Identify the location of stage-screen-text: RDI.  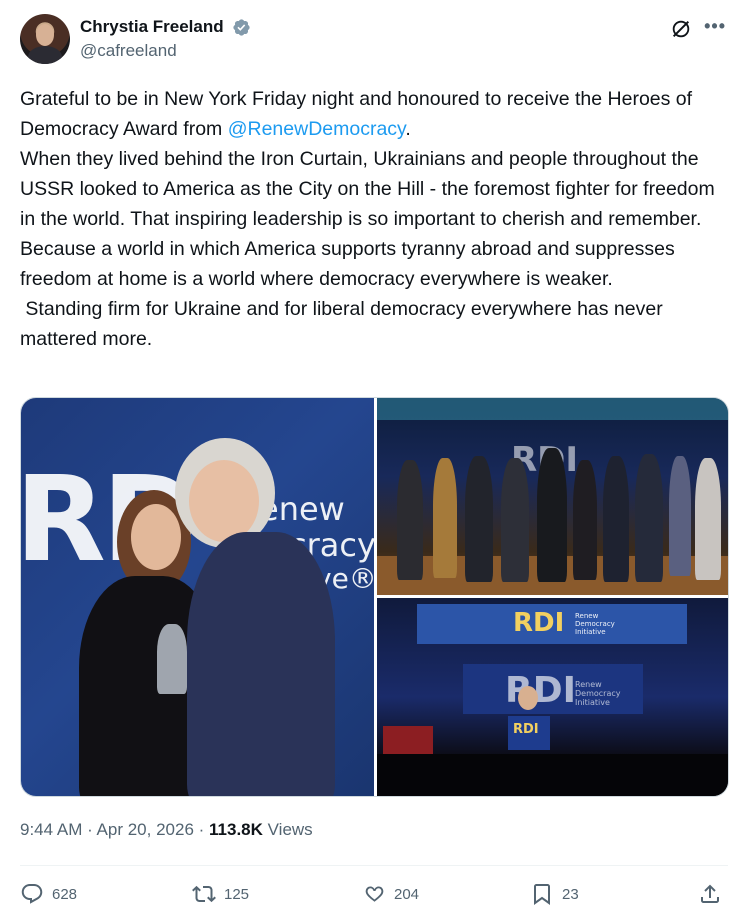
(540, 690).